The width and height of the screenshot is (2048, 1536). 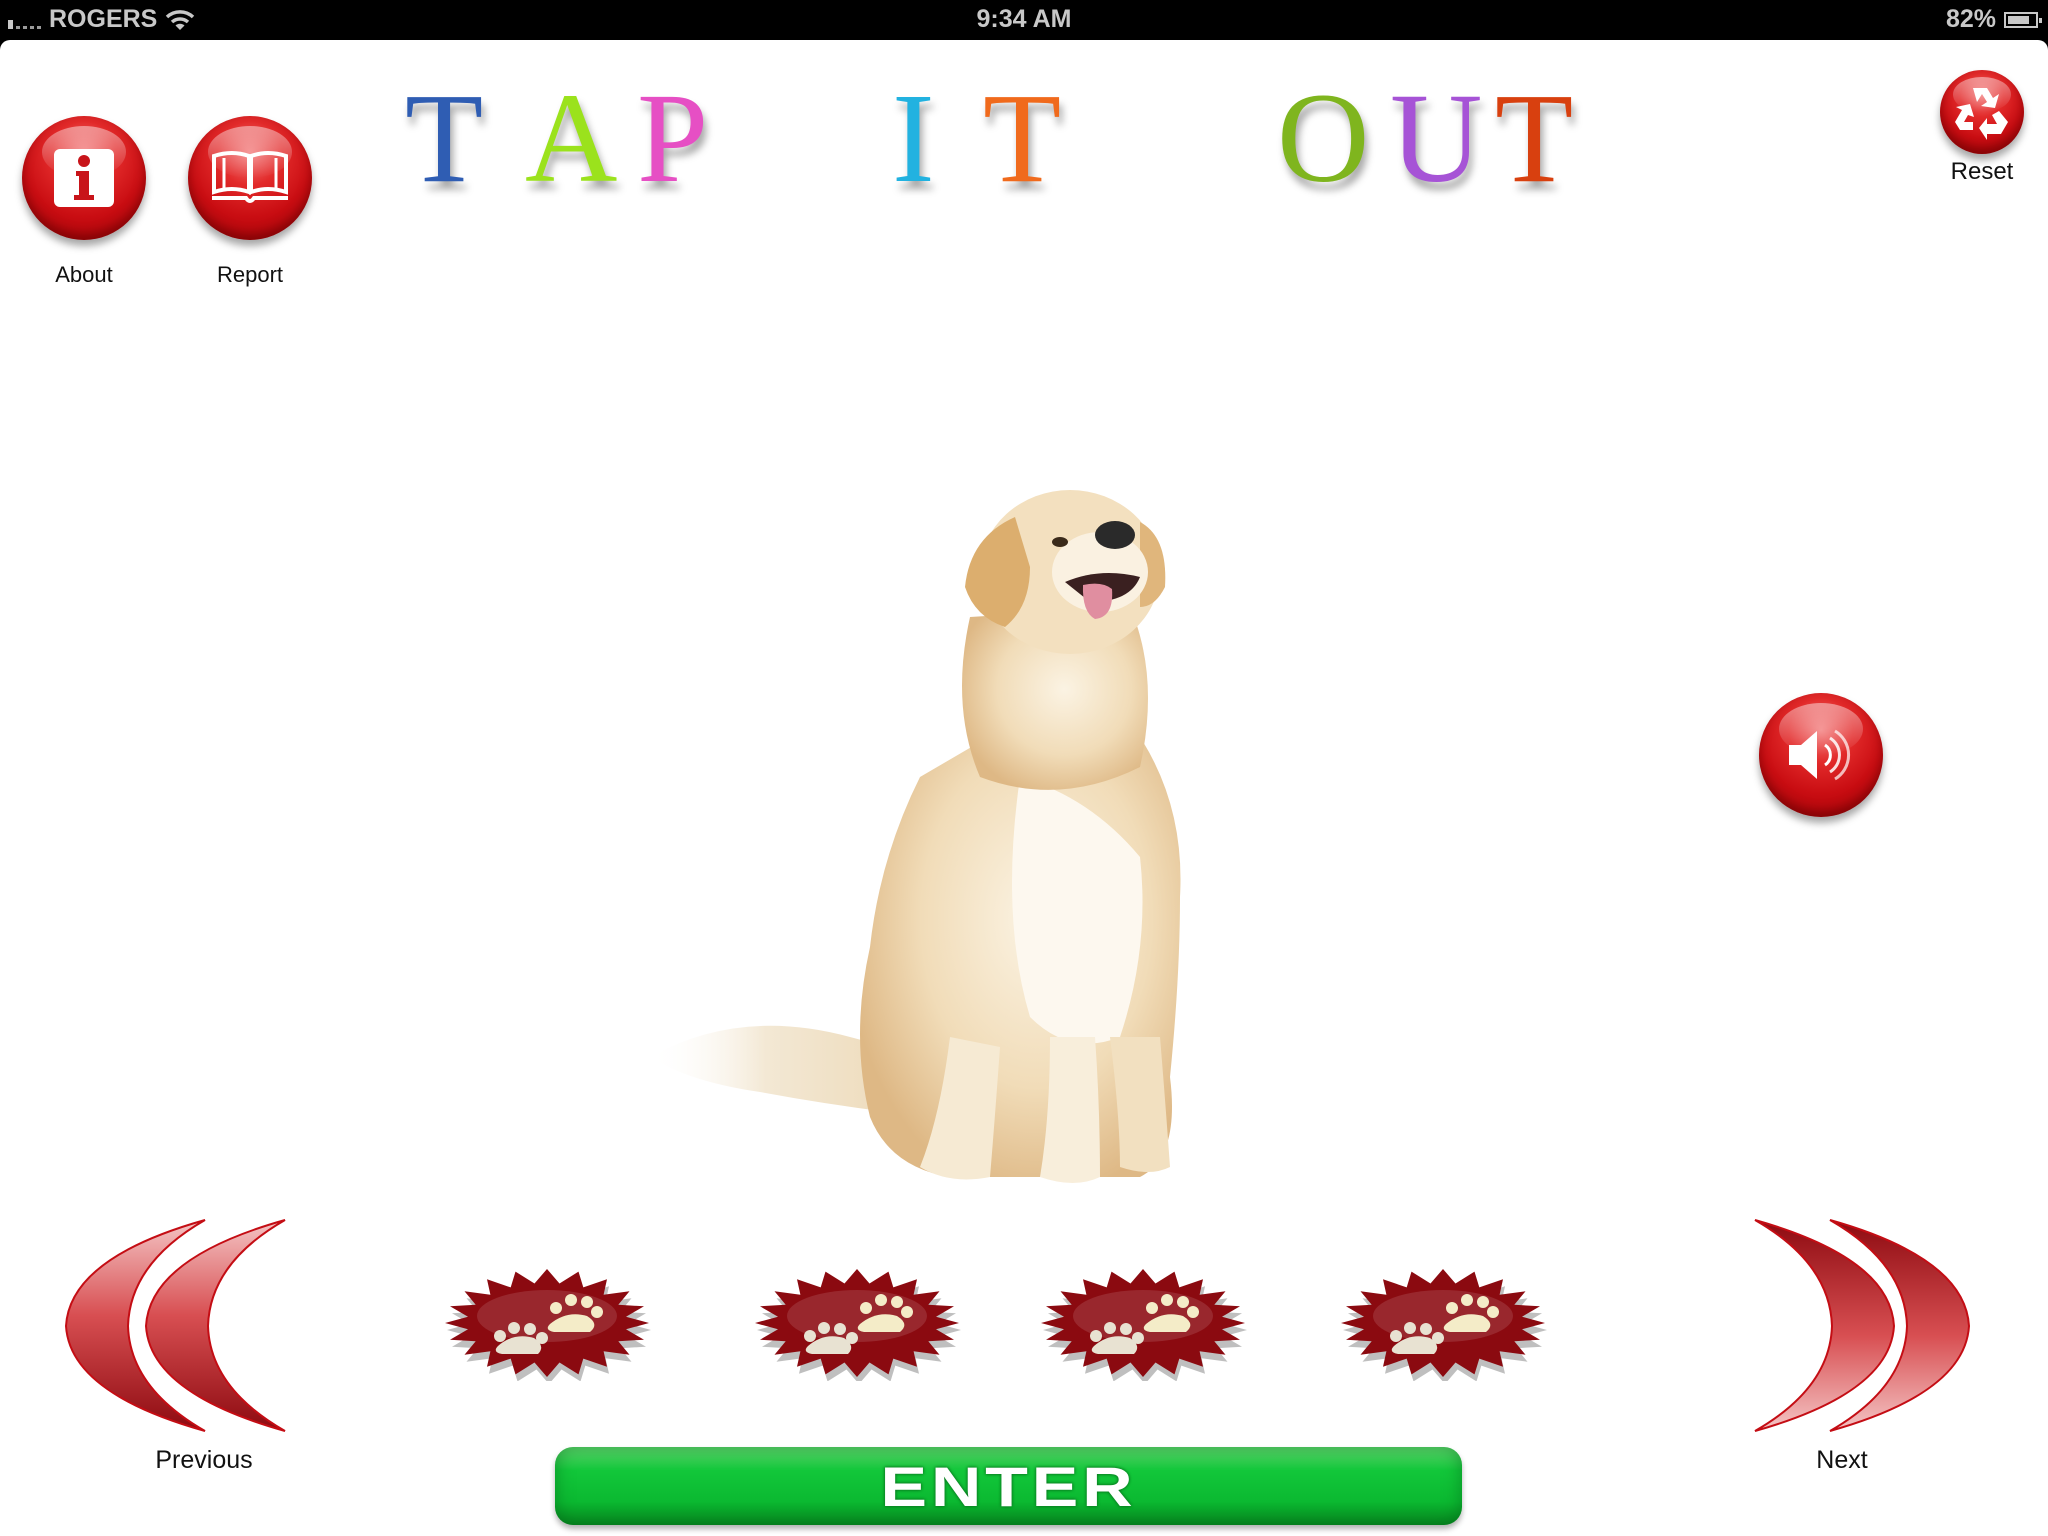 I want to click on info-icon, so click(x=84, y=178).